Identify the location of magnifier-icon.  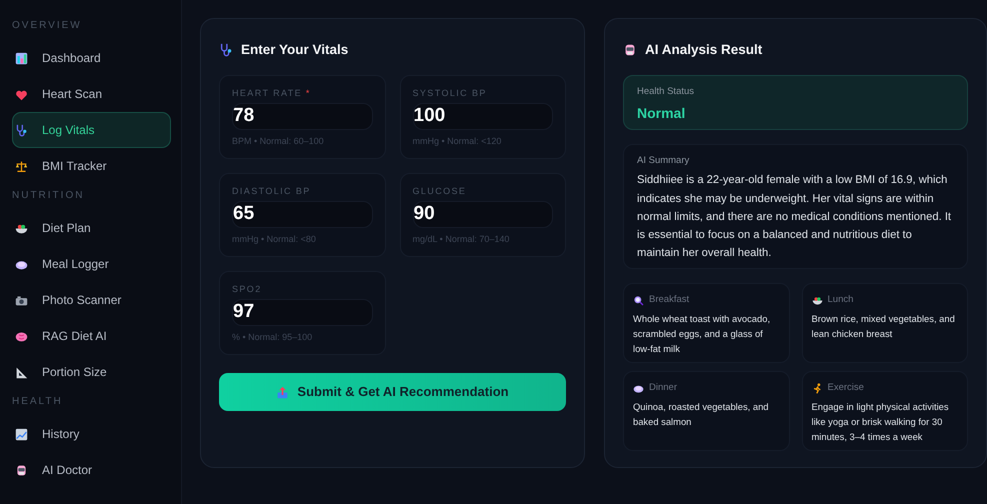
(638, 300).